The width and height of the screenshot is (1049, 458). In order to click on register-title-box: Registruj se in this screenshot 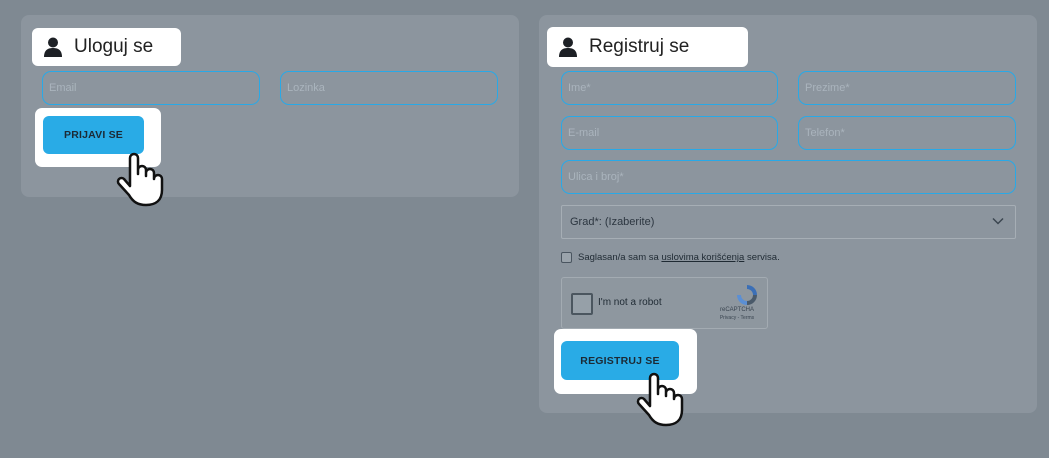, I will do `click(647, 47)`.